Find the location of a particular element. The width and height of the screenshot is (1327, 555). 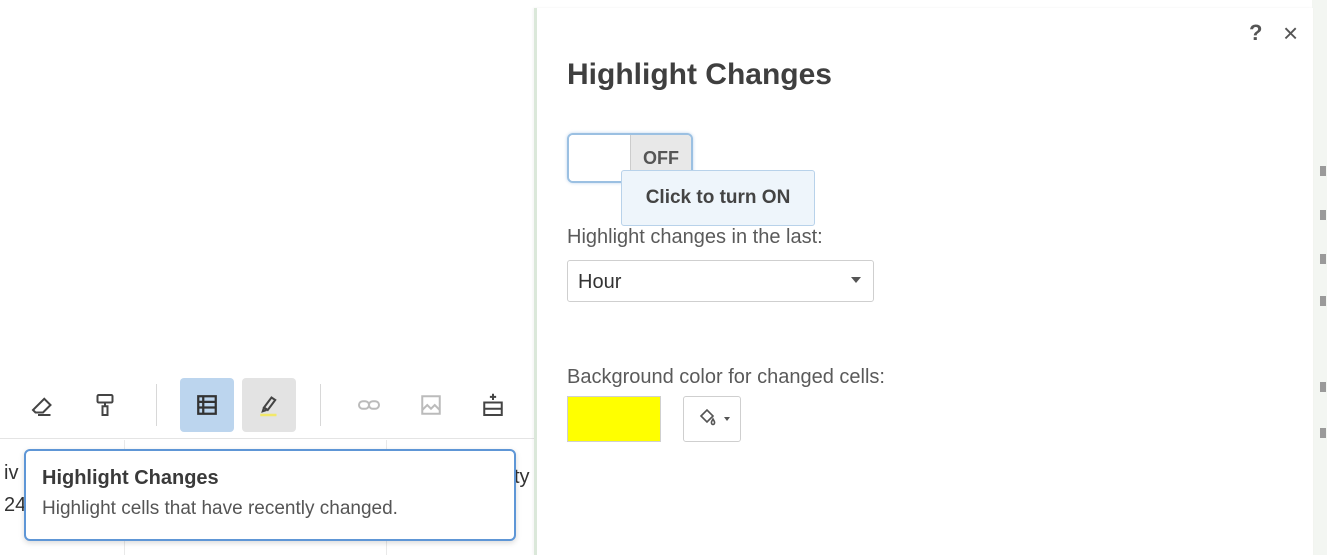

color-picker-button is located at coordinates (712, 419).